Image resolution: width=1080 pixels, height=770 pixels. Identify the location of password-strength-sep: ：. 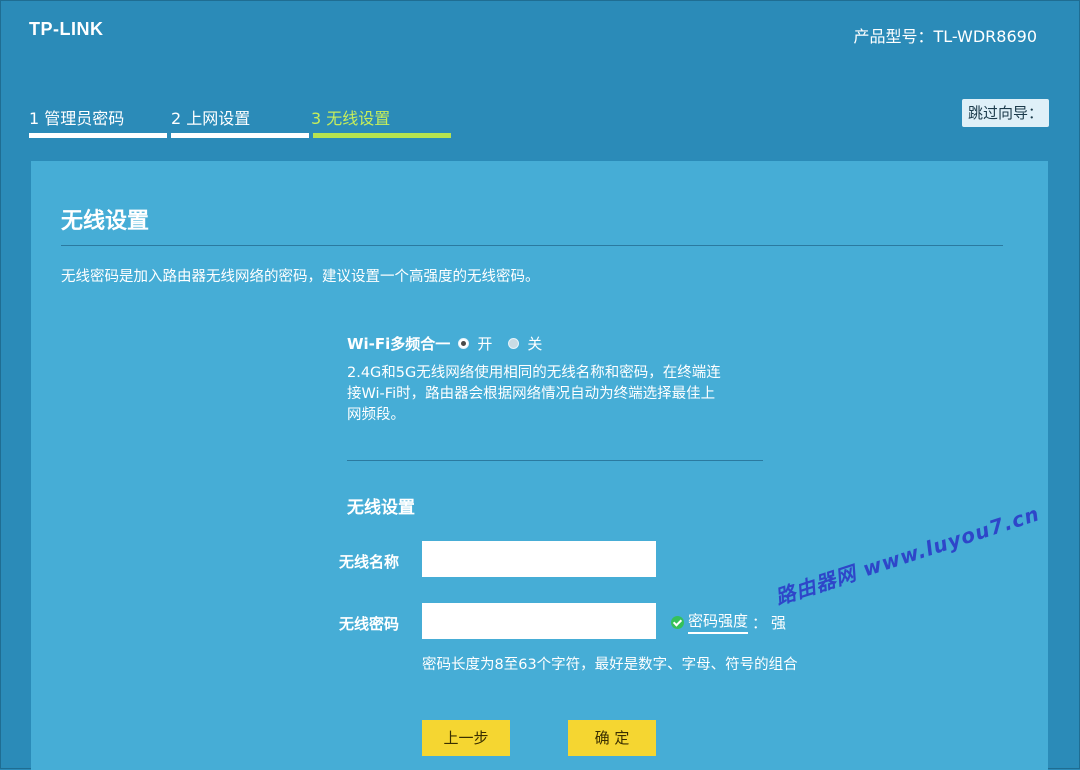
(760, 622).